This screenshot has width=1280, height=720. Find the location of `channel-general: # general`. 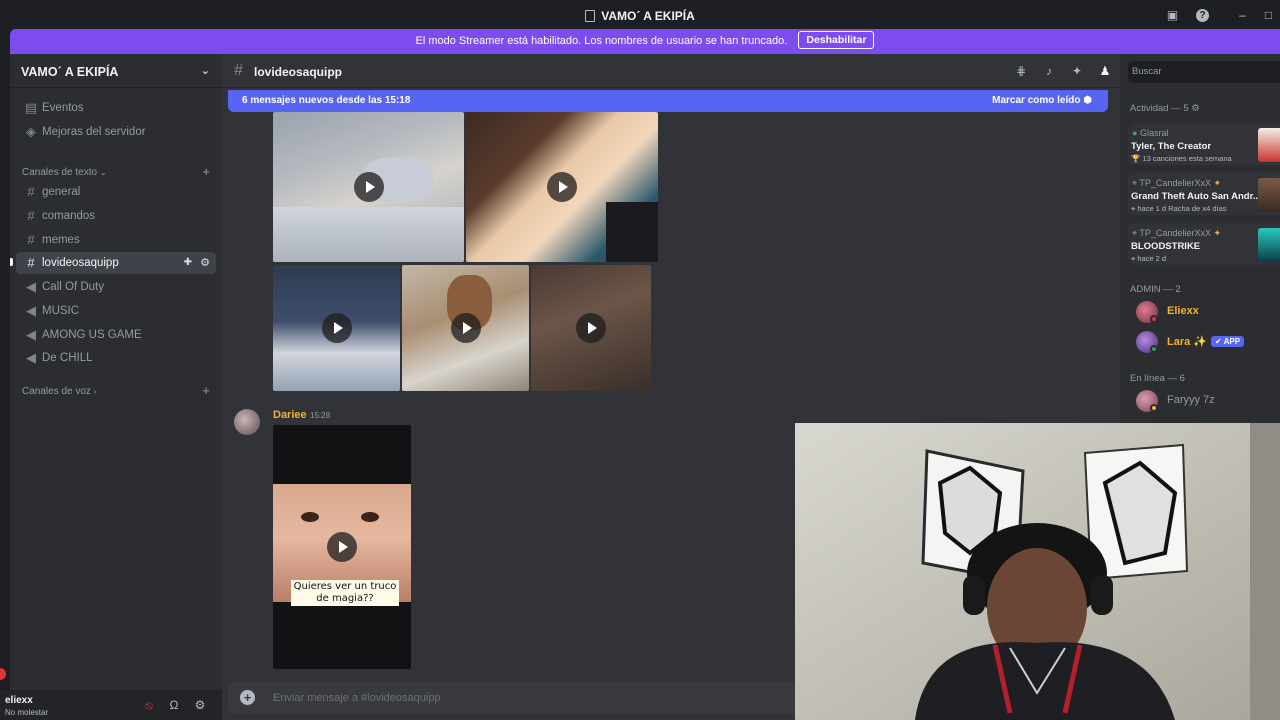

channel-general: # general is located at coordinates (116, 192).